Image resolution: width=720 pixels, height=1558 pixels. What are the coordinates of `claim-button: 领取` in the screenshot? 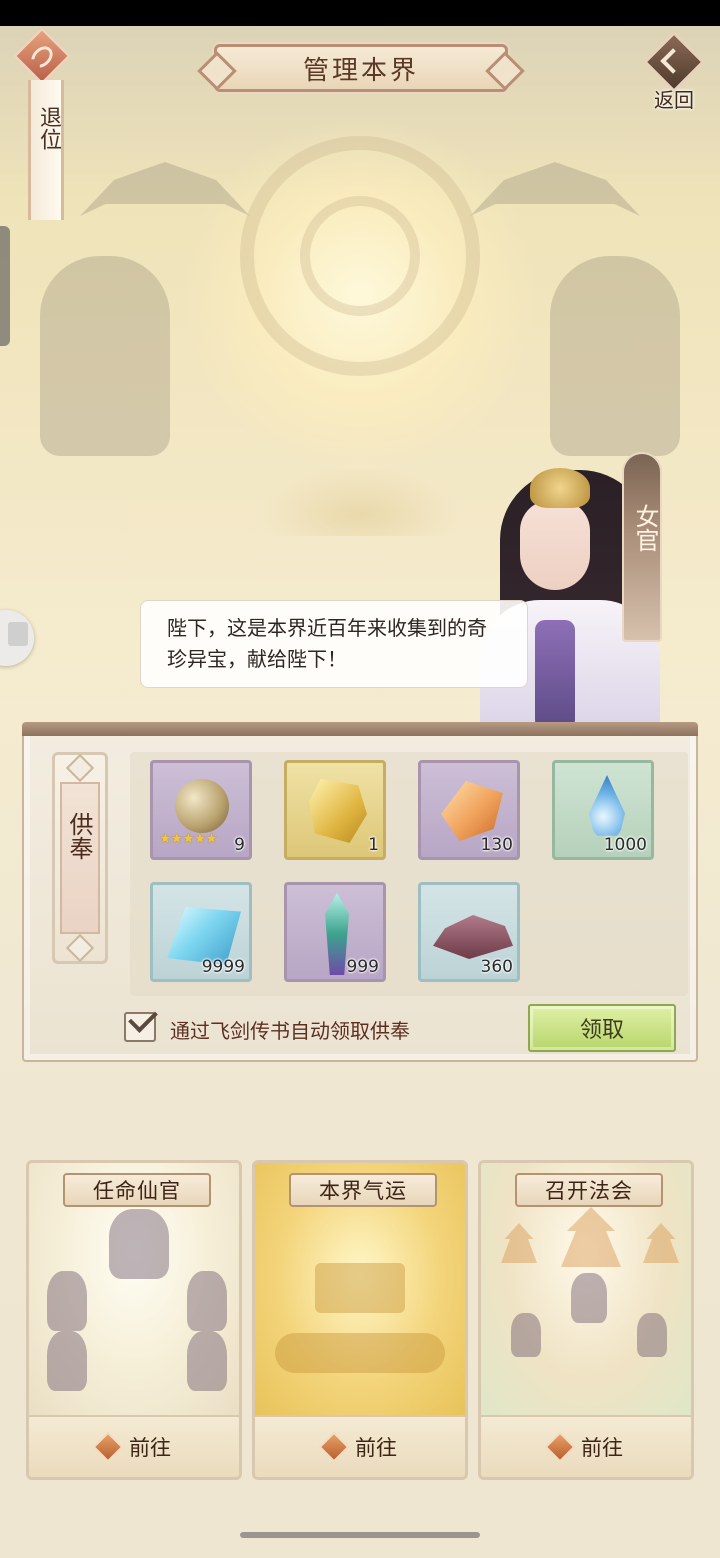 It's located at (602, 1028).